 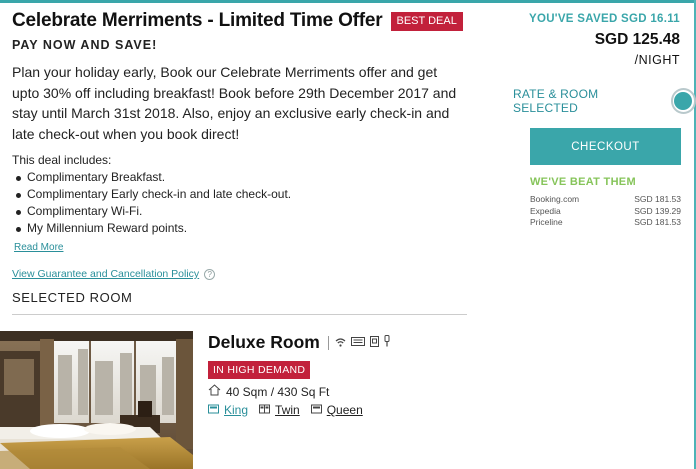 I want to click on tv-icon, so click(x=357, y=343).